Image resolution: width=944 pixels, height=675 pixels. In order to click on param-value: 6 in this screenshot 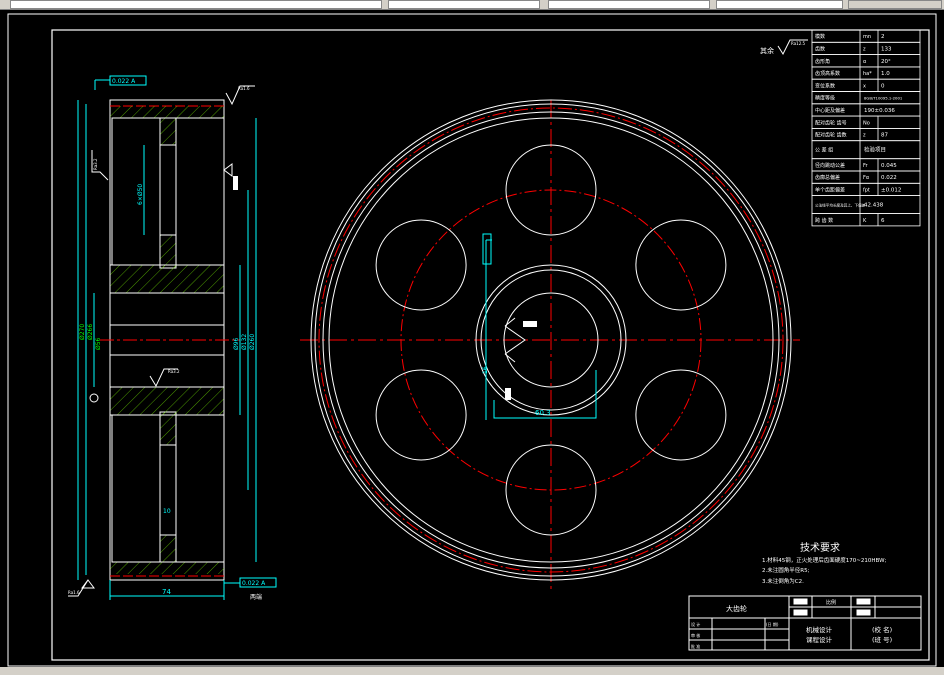, I will do `click(883, 221)`.